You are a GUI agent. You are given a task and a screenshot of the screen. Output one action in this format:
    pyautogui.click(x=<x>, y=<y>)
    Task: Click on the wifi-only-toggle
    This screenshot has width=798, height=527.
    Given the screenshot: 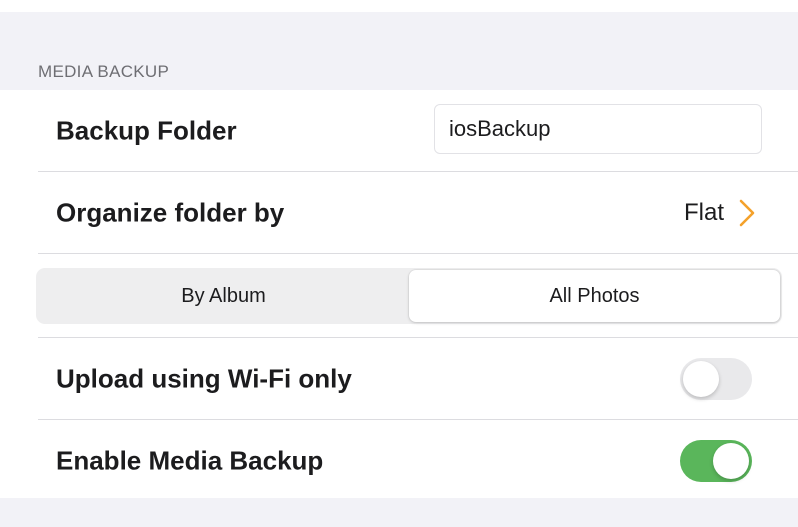 What is the action you would take?
    pyautogui.click(x=716, y=379)
    